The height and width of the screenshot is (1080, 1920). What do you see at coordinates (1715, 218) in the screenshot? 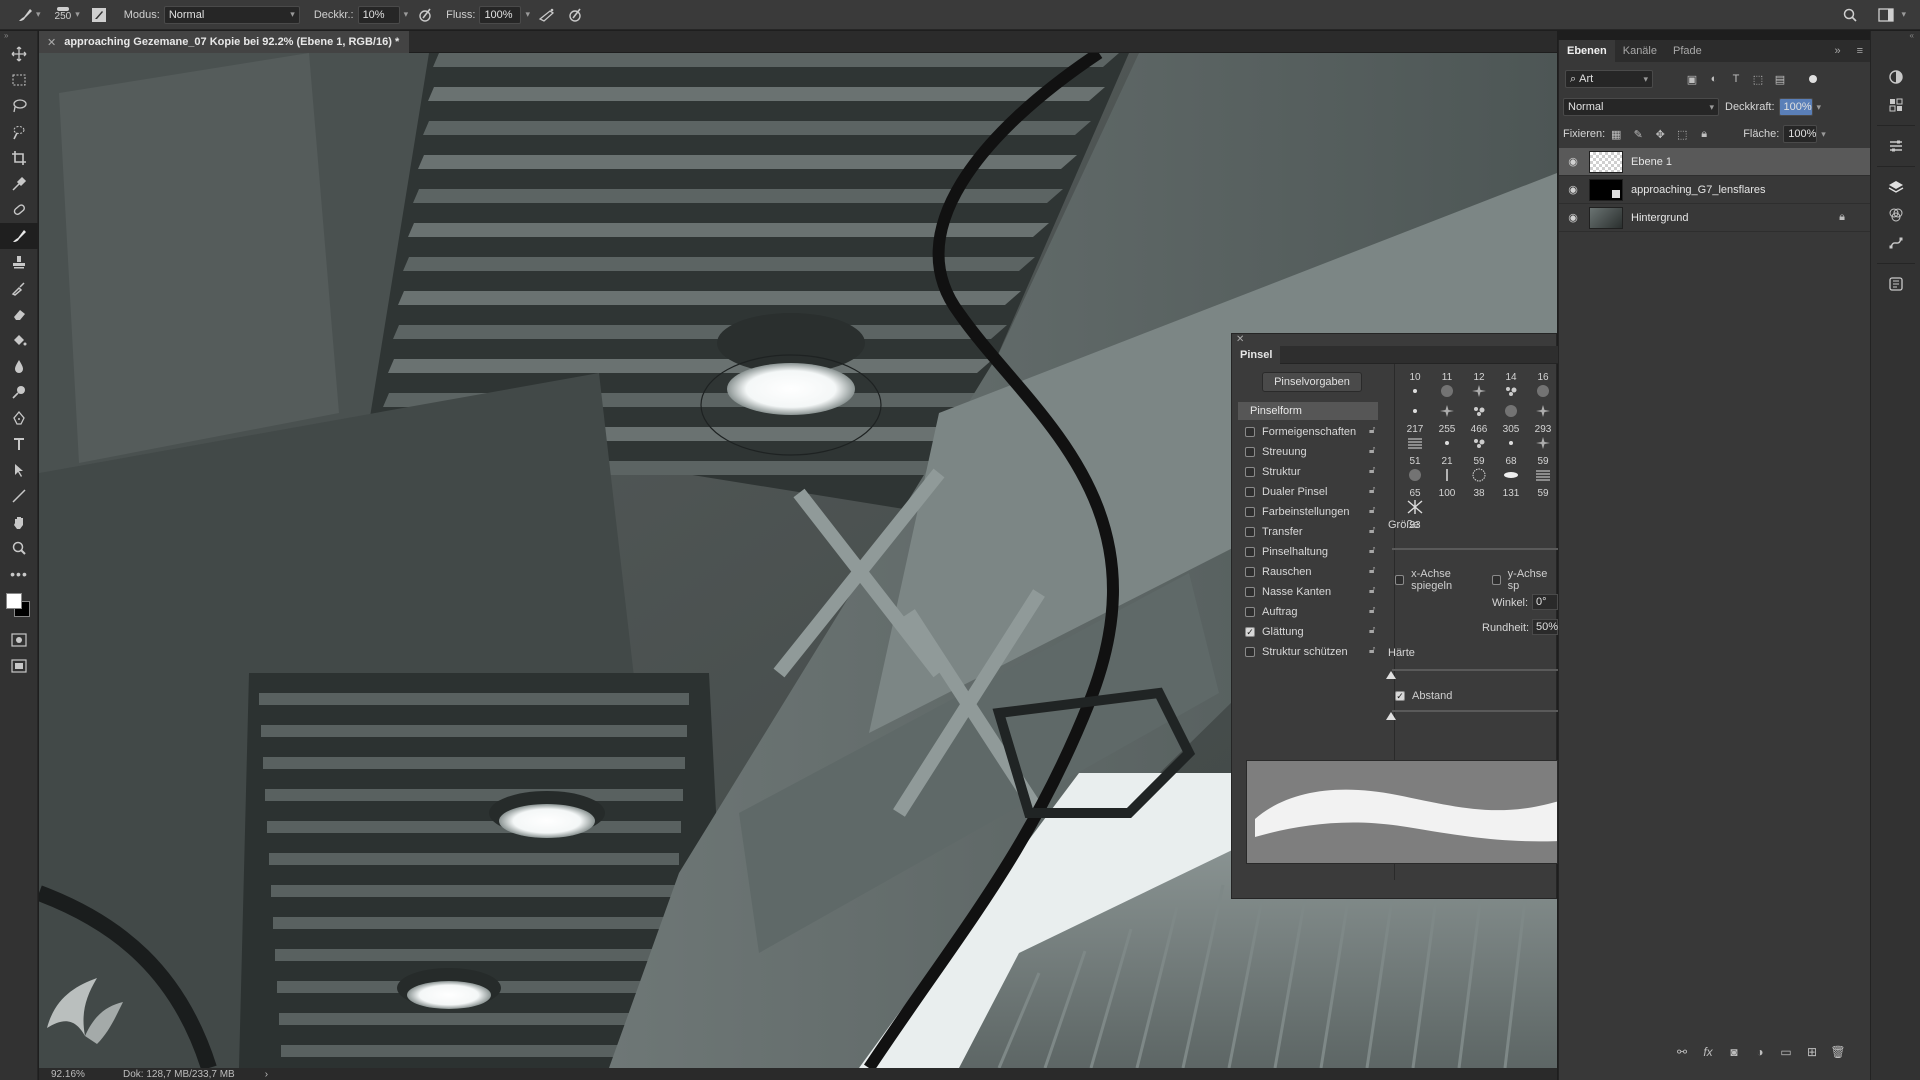
I see `layer-row: ◉ Hintergrund 🔒︎` at bounding box center [1715, 218].